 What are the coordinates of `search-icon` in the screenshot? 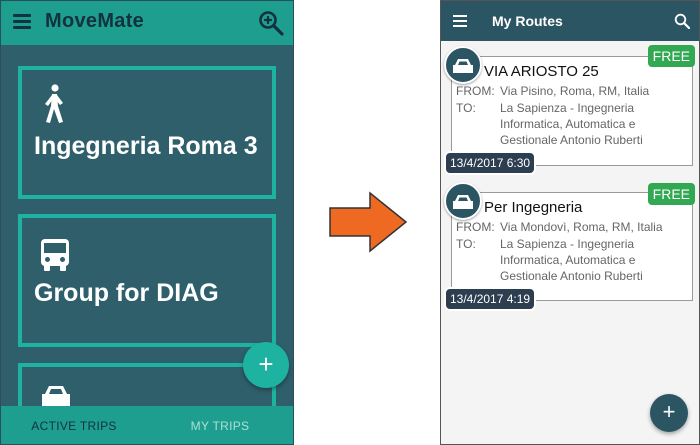 It's located at (682, 21).